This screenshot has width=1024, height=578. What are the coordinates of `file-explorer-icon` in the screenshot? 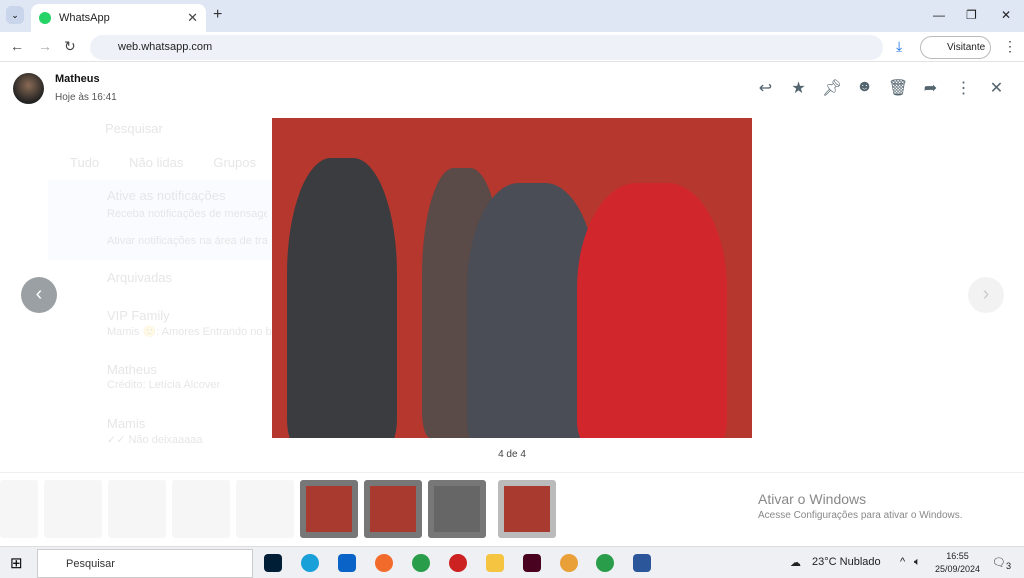 It's located at (495, 563).